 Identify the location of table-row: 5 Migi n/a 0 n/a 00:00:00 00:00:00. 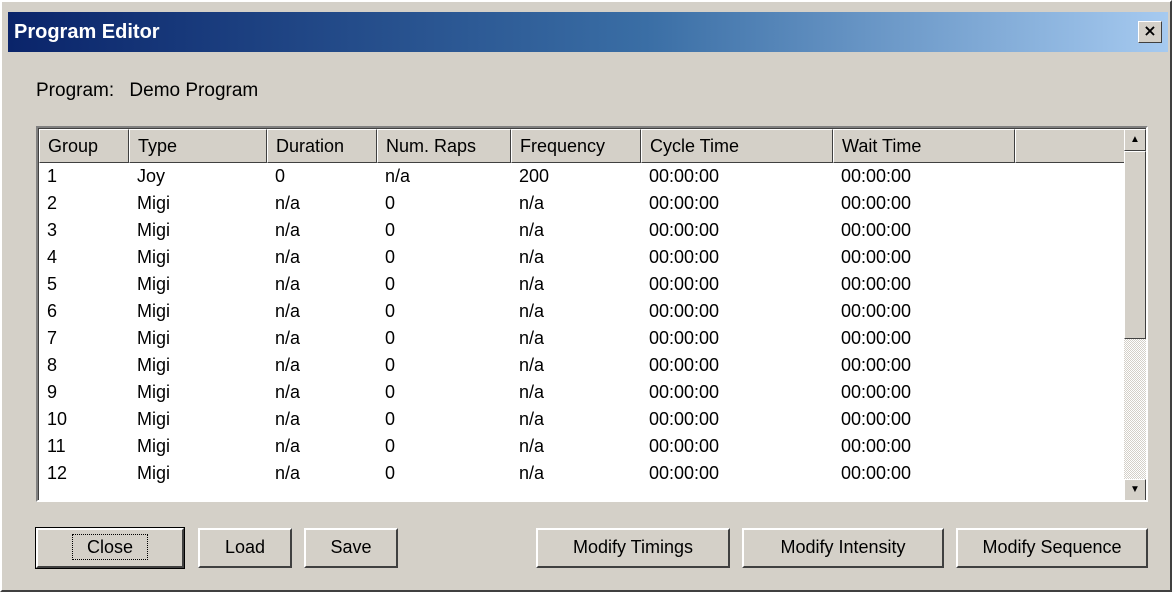
(582, 284).